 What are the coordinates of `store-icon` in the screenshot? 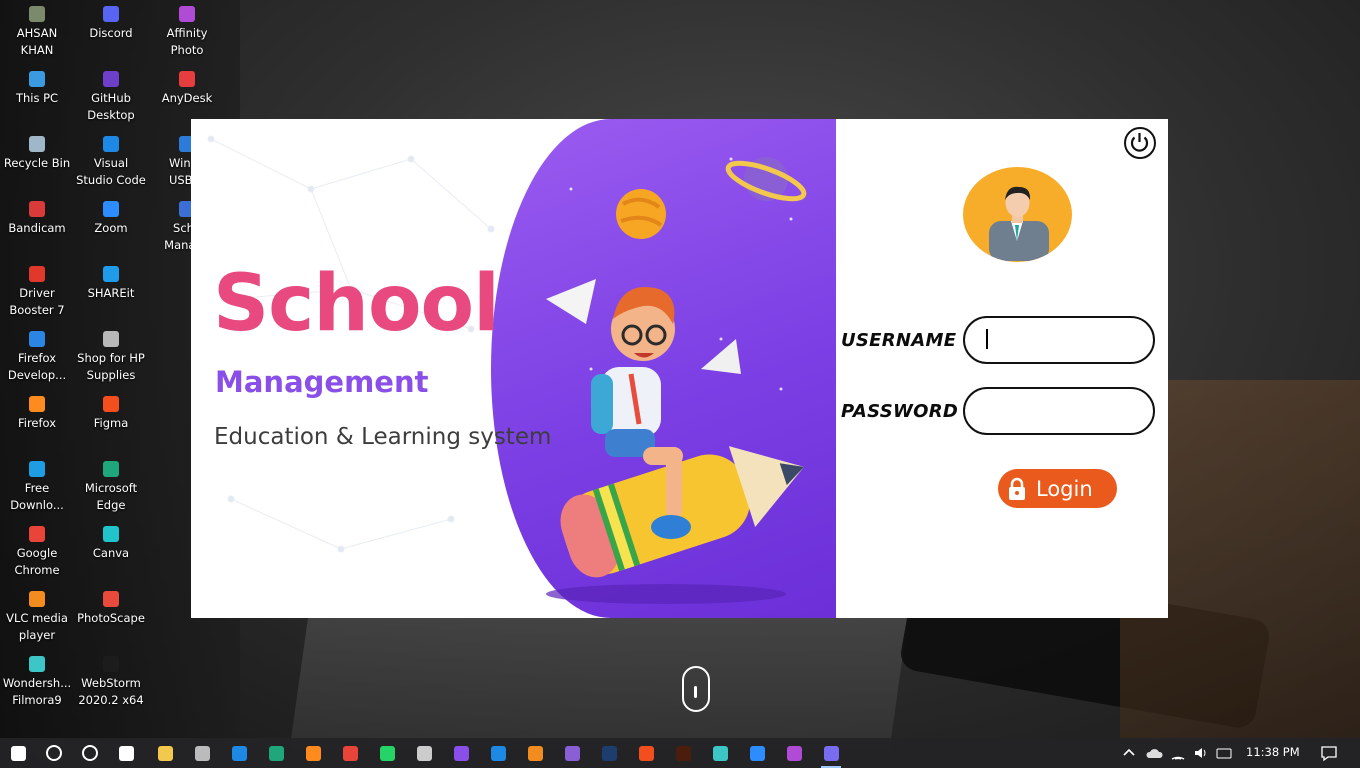 It's located at (202, 753).